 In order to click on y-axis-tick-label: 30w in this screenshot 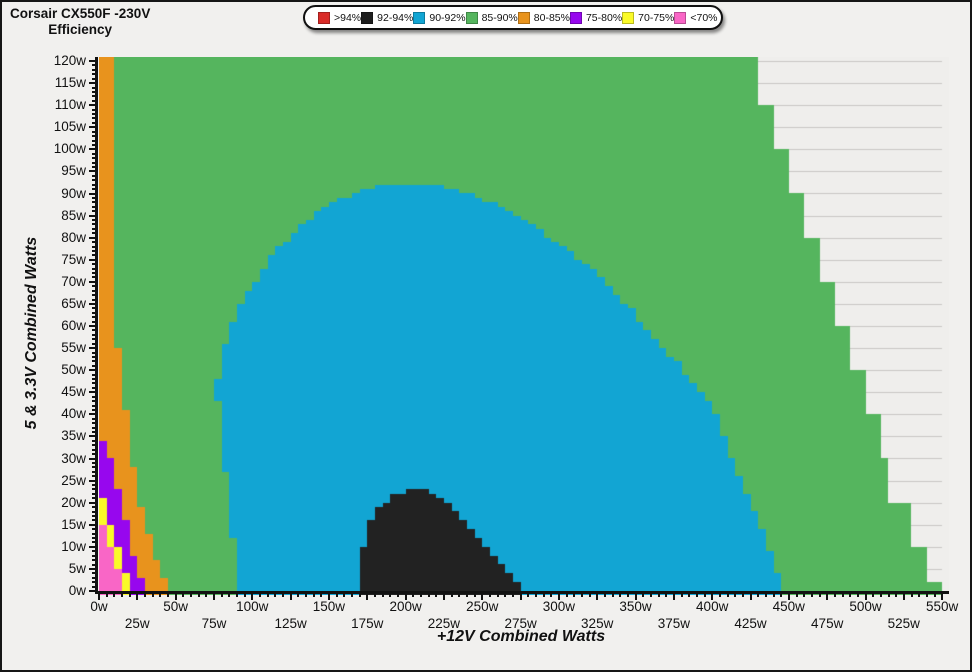, I will do `click(73, 458)`.